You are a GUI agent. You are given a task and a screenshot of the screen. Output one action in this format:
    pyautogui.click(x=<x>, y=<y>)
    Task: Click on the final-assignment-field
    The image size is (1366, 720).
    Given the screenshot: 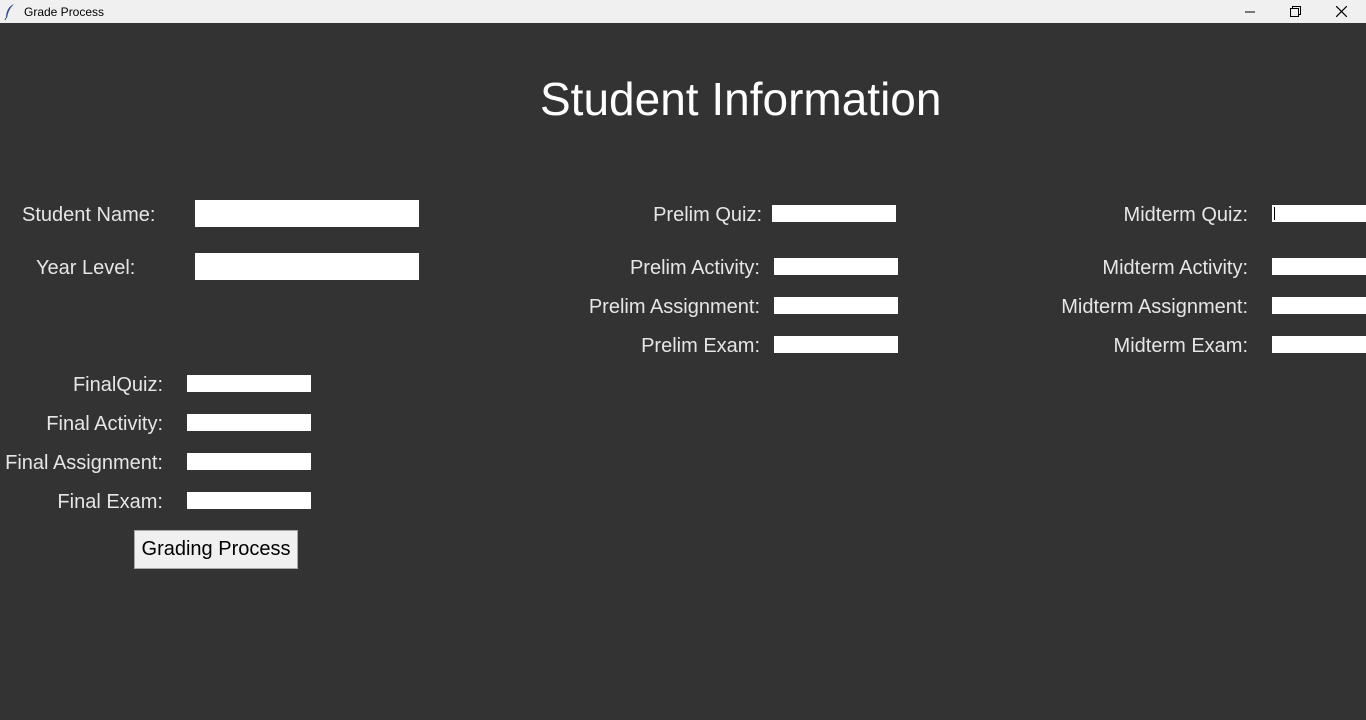 What is the action you would take?
    pyautogui.click(x=249, y=461)
    